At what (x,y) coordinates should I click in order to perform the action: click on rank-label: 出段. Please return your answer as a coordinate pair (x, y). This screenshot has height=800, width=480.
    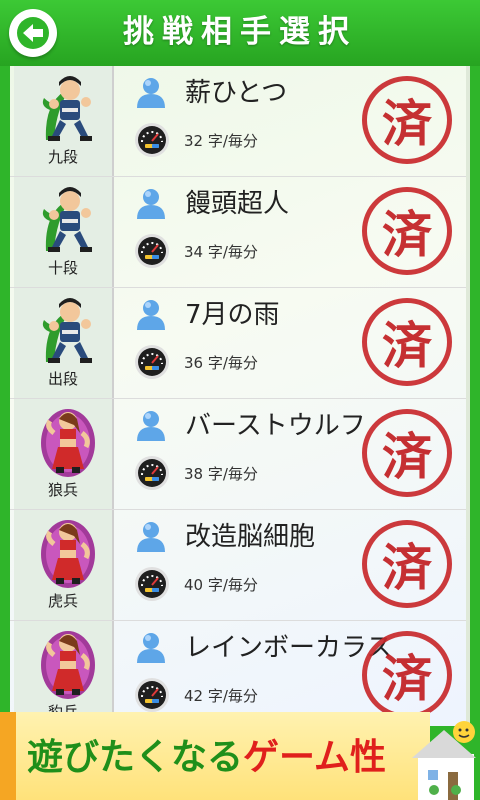
    Looking at the image, I should click on (62, 379).